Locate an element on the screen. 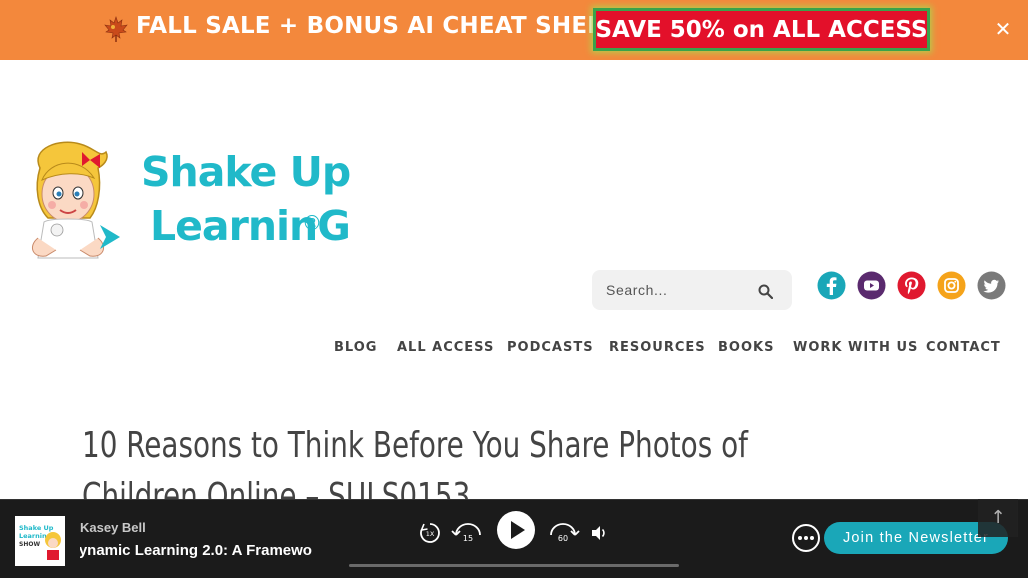 The width and height of the screenshot is (1028, 578). forward-60-icon: 60 is located at coordinates (563, 533).